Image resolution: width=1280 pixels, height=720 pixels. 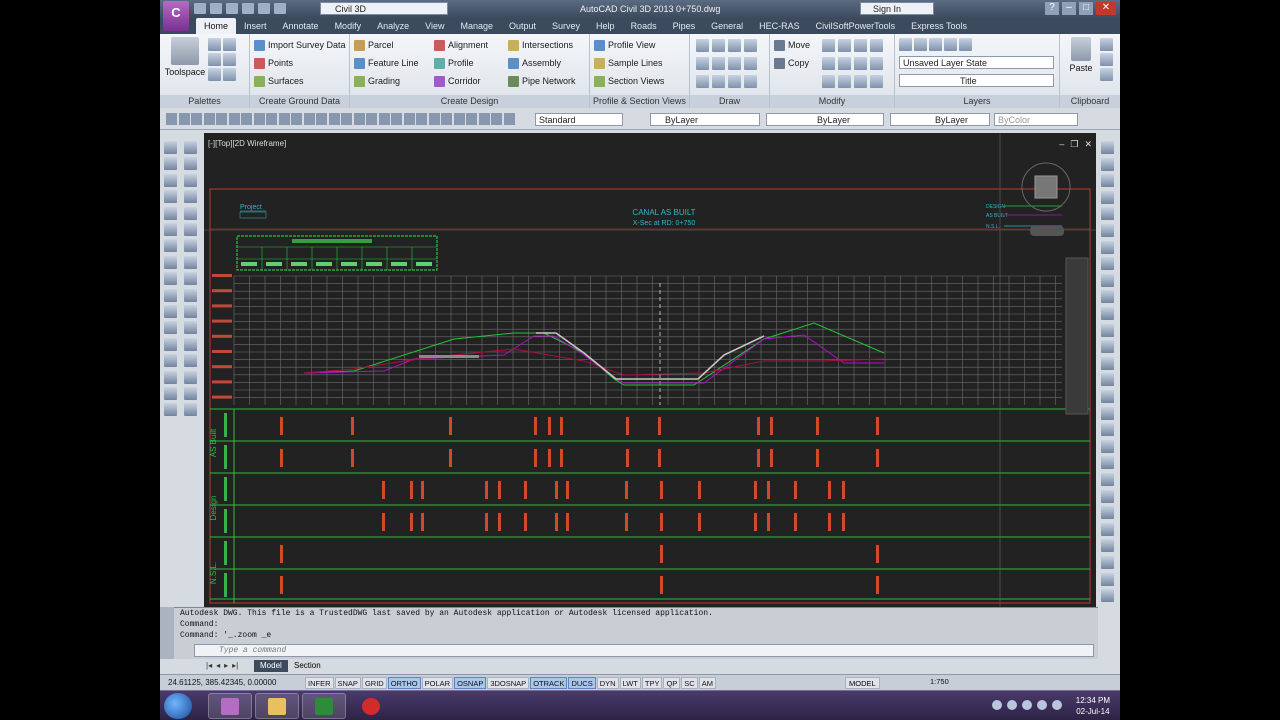 I want to click on toggle-qp: QP, so click(x=672, y=683).